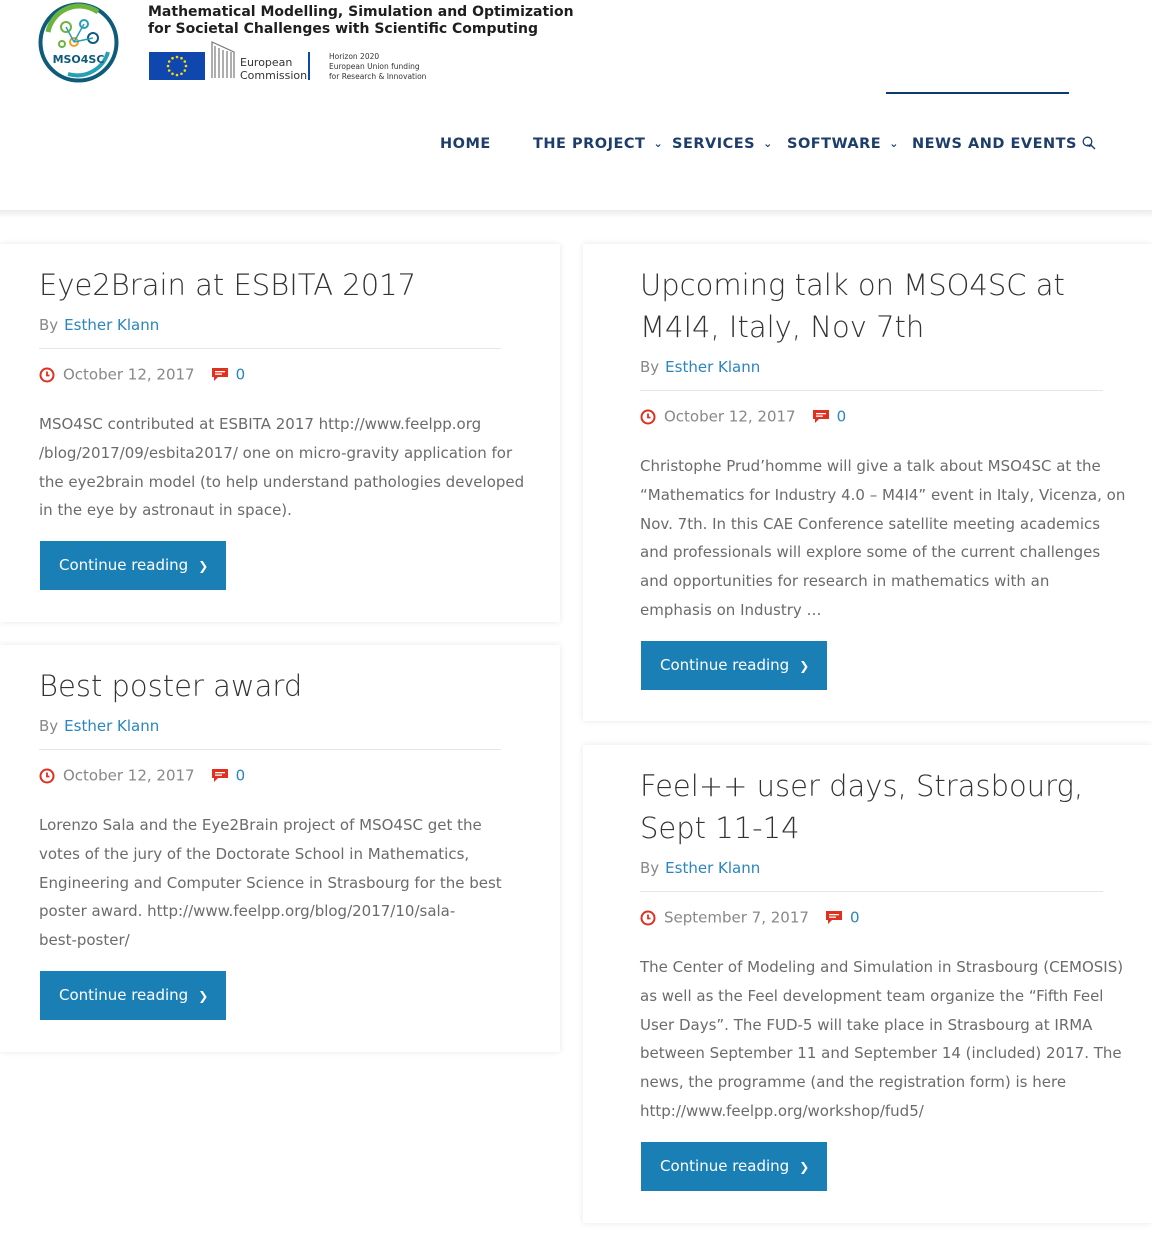  Describe the element at coordinates (1089, 143) in the screenshot. I see `search-icon` at that location.